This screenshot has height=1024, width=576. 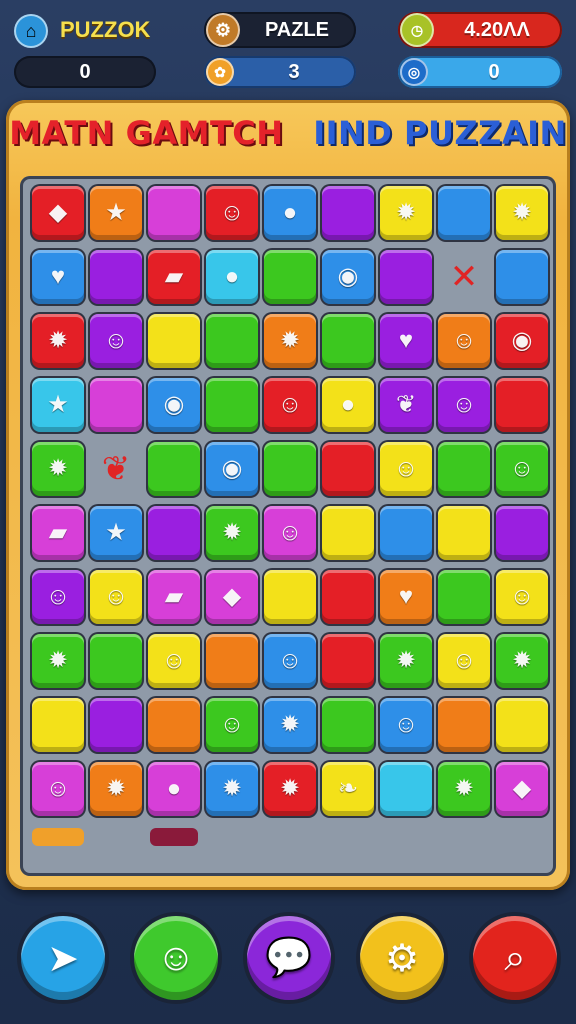 What do you see at coordinates (31, 31) in the screenshot?
I see `house-icon: ⌂` at bounding box center [31, 31].